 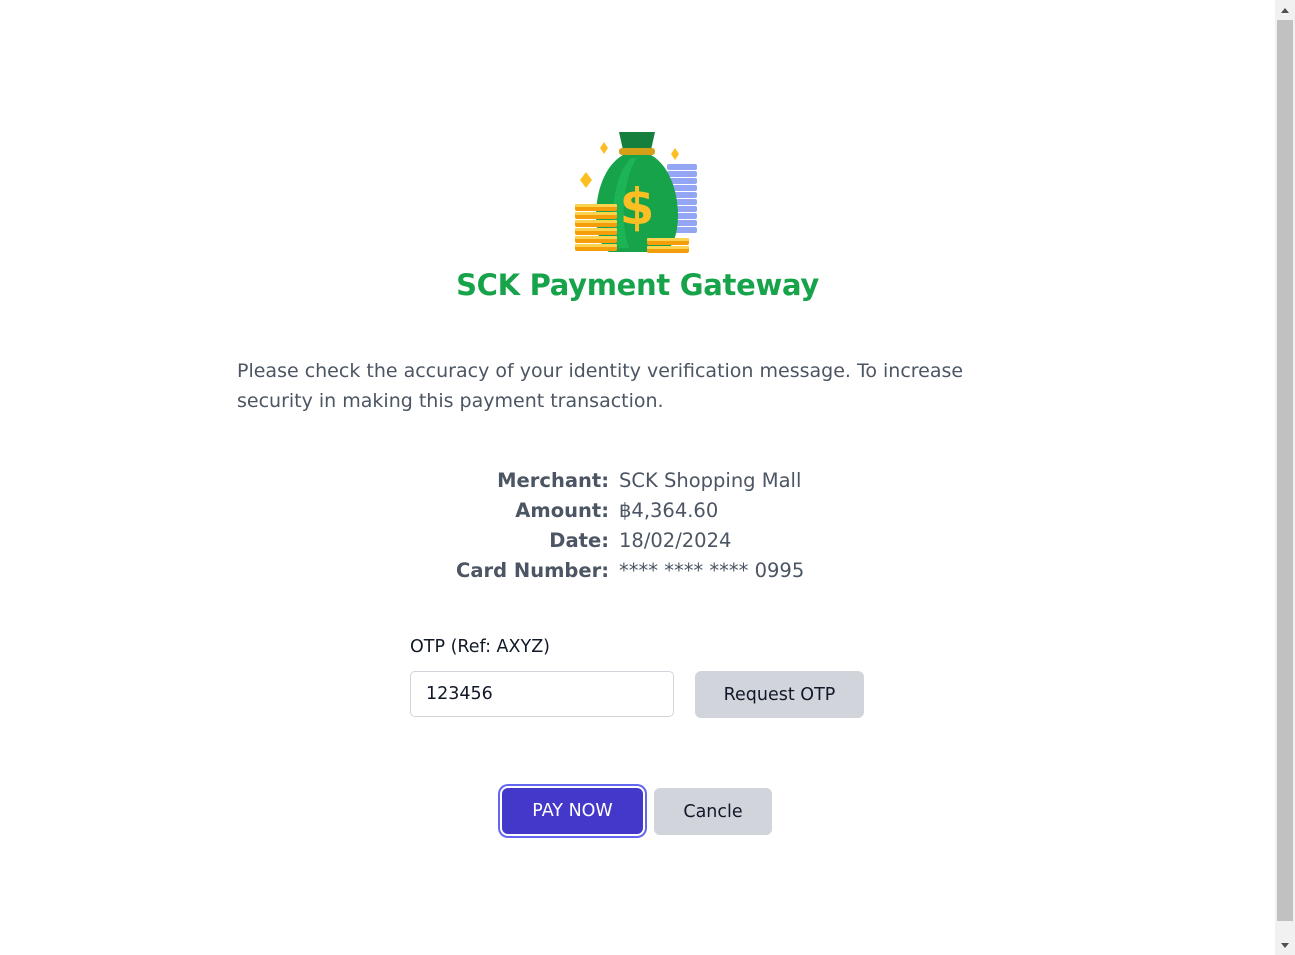 What do you see at coordinates (669, 510) in the screenshot?
I see `amount-value: ฿4,364.60` at bounding box center [669, 510].